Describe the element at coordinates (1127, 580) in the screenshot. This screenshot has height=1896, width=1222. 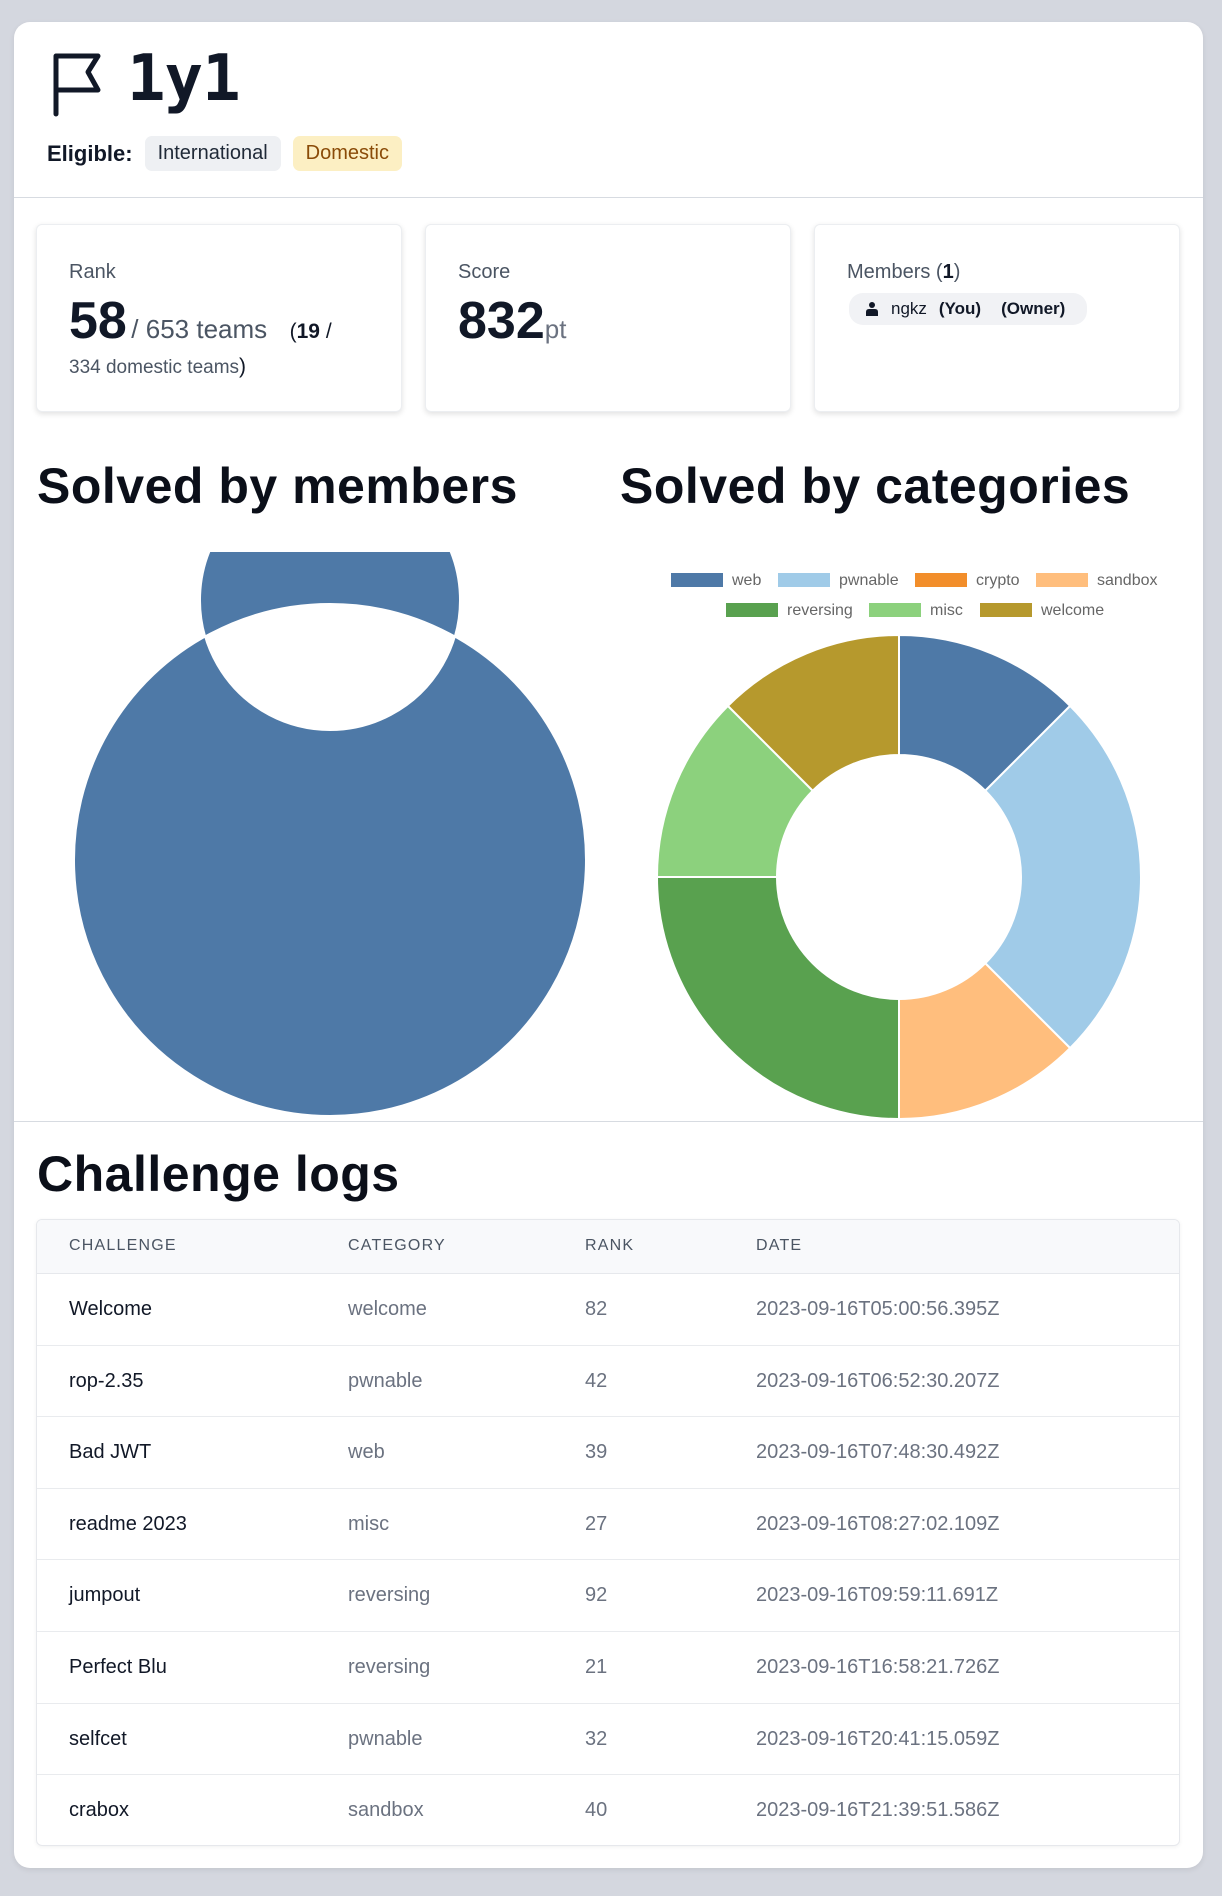
I see `legend-label-sandbox: sandbox` at that location.